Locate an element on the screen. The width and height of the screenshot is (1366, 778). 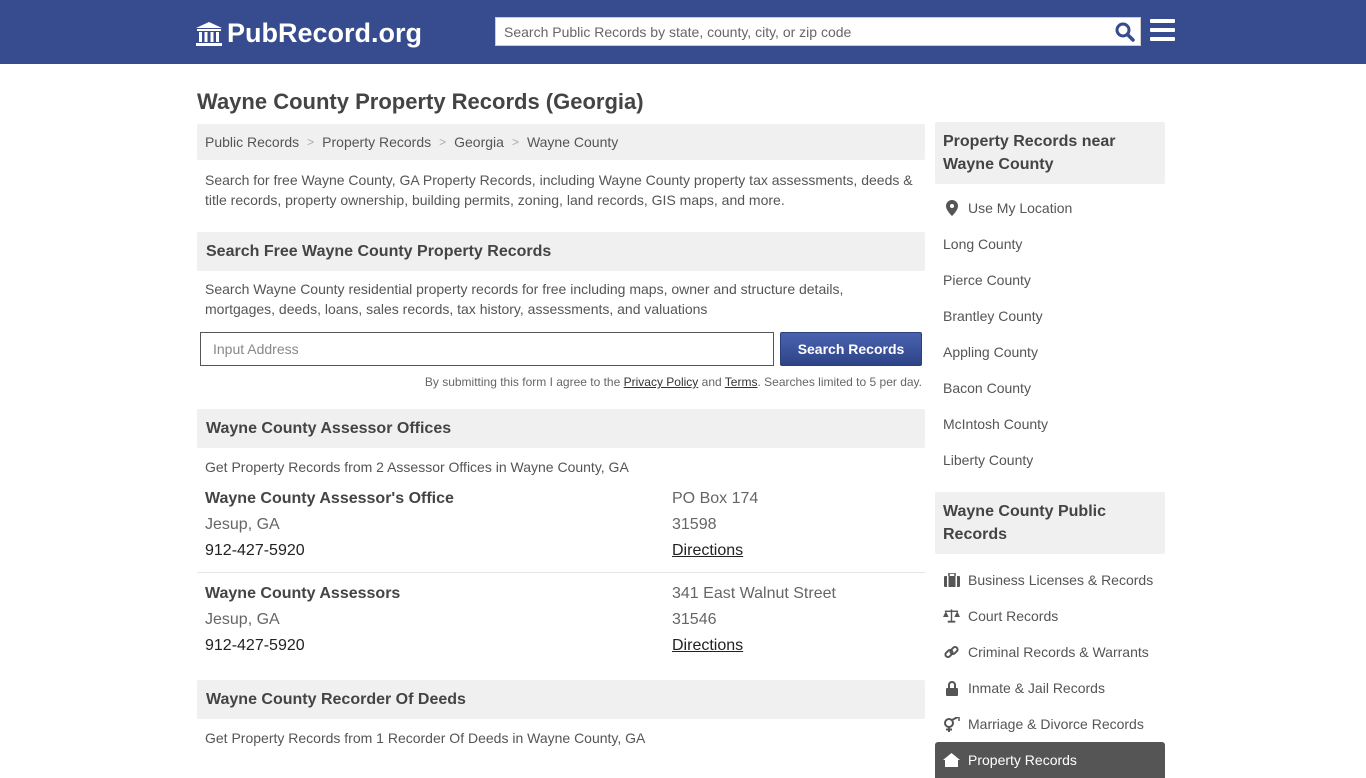
address-input is located at coordinates (487, 349).